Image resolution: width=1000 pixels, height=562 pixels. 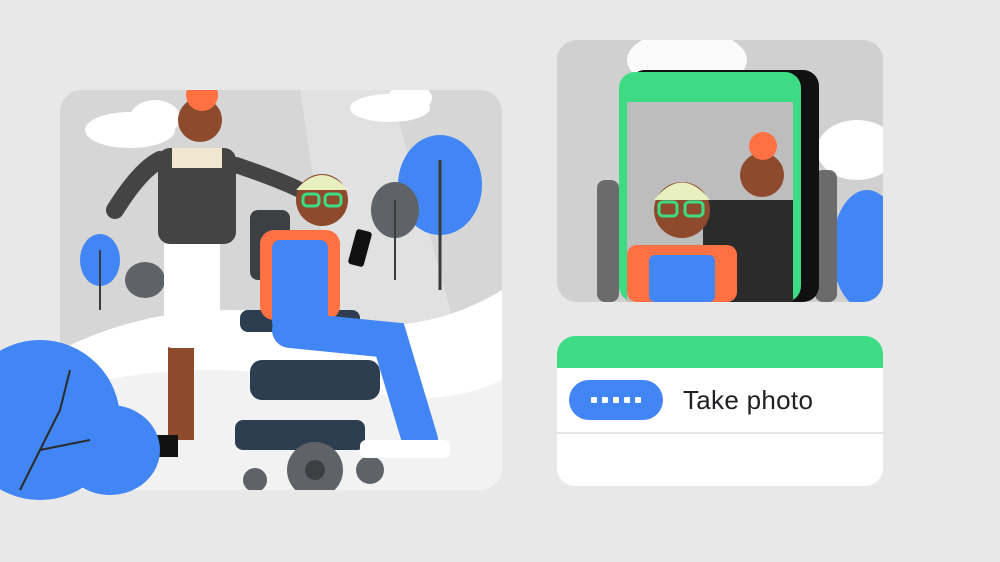 I want to click on take-photo-card: Take photo, so click(x=720, y=411).